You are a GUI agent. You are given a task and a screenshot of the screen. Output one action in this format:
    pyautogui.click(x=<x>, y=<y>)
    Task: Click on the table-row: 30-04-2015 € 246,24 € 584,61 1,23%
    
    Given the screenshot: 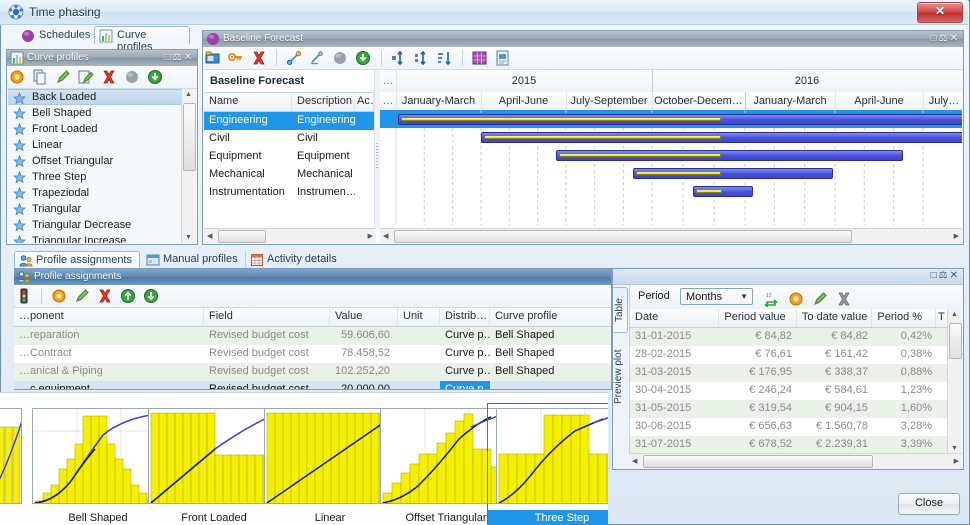 What is the action you would take?
    pyautogui.click(x=789, y=391)
    